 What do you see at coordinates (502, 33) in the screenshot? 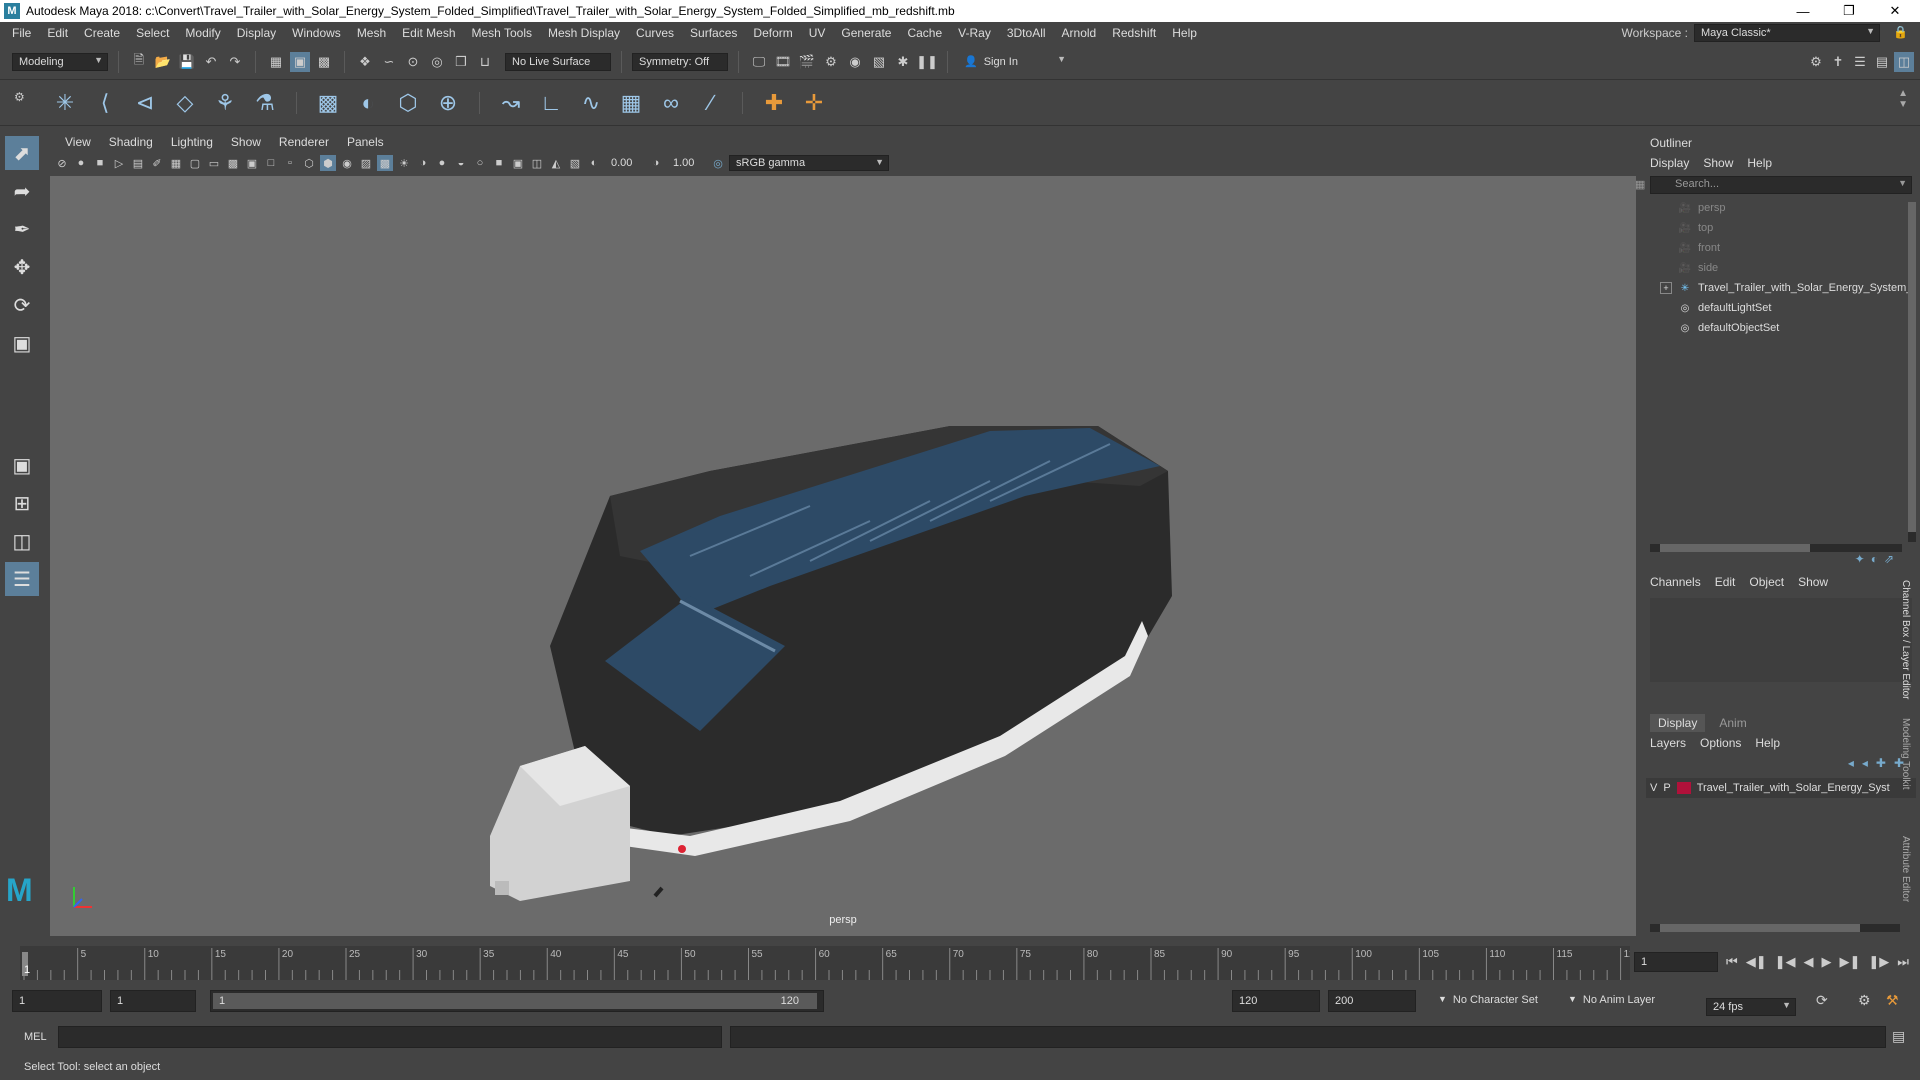
I see `menu-mesh-tools: Mesh Tools` at bounding box center [502, 33].